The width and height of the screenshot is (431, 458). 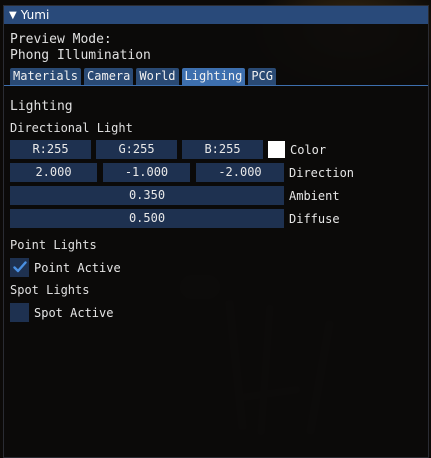 I want to click on direction-z-field: -2.000, so click(x=240, y=172).